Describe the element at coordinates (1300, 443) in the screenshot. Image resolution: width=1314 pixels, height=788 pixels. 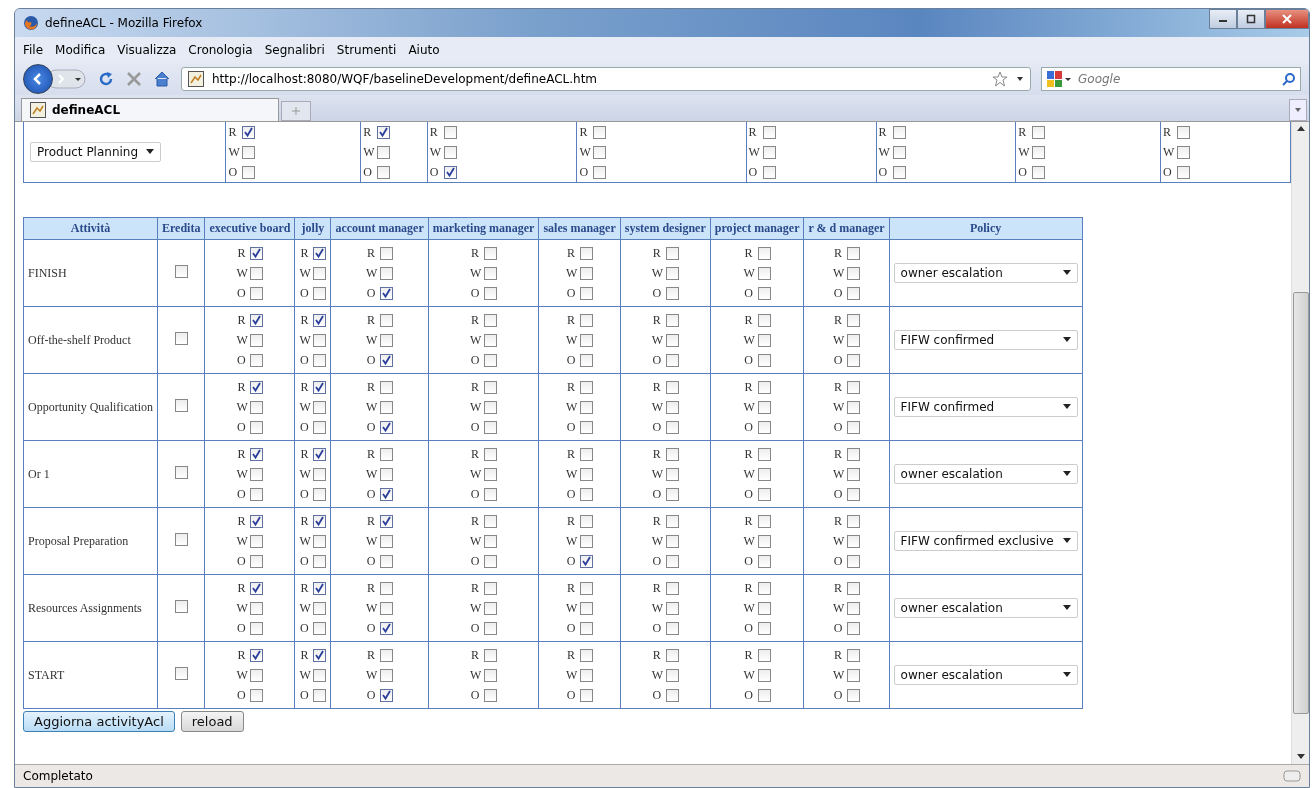
I see `scrollbar` at that location.